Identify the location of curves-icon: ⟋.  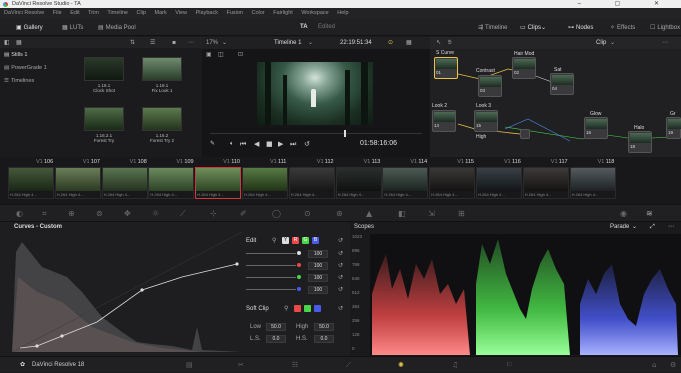
(183, 214).